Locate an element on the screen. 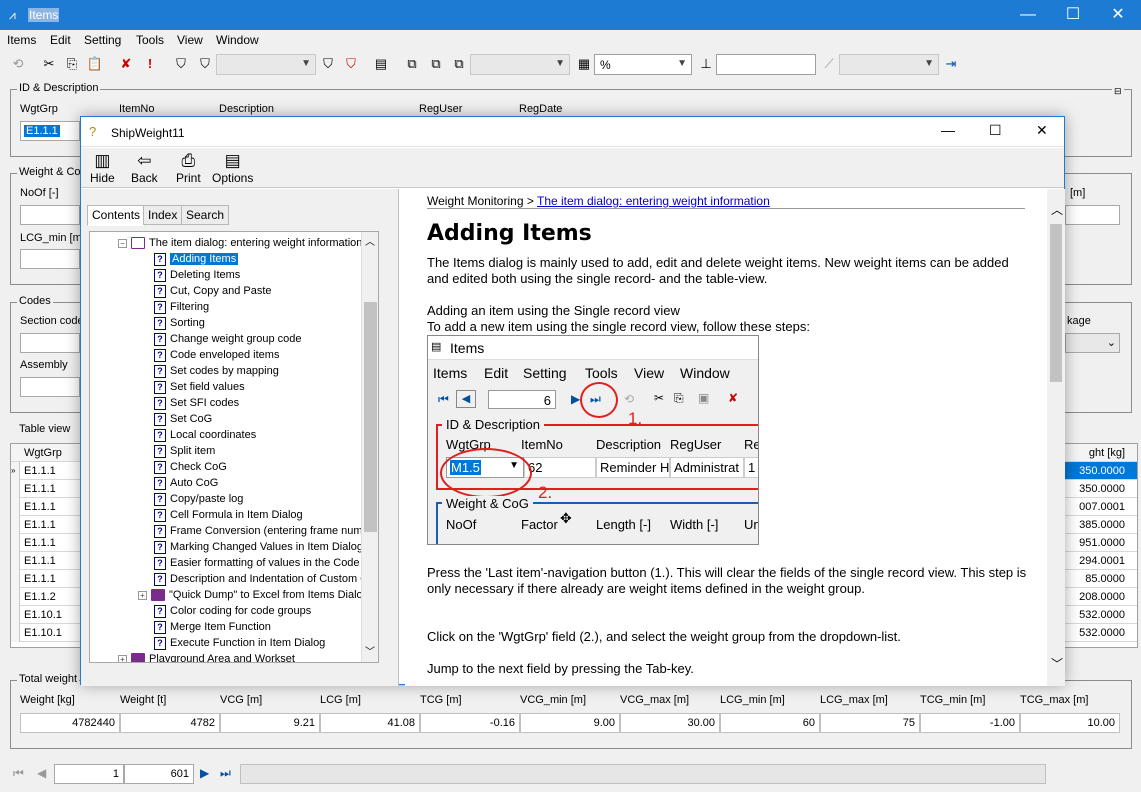  help-minimize-button: — is located at coordinates (948, 130).